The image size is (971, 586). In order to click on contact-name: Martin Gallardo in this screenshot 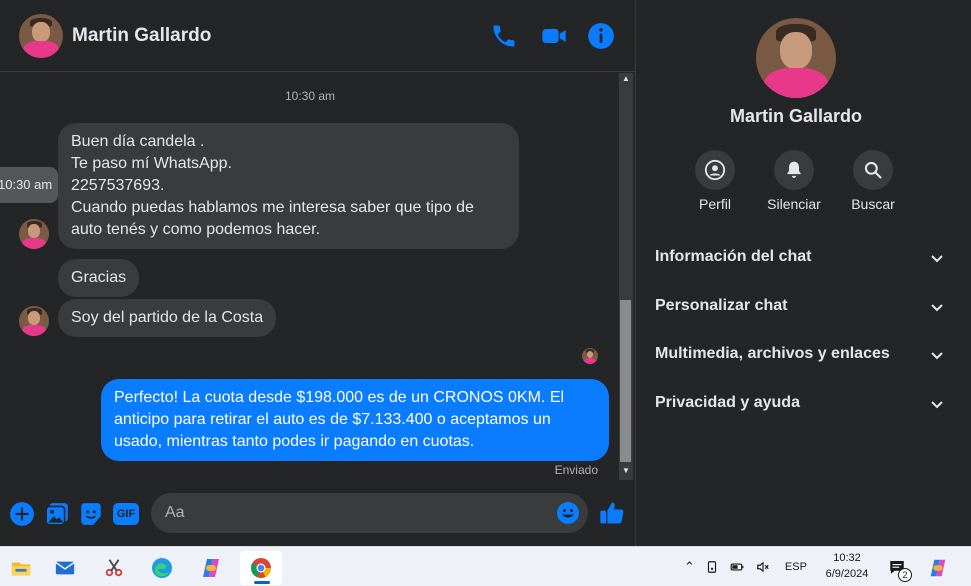, I will do `click(141, 36)`.